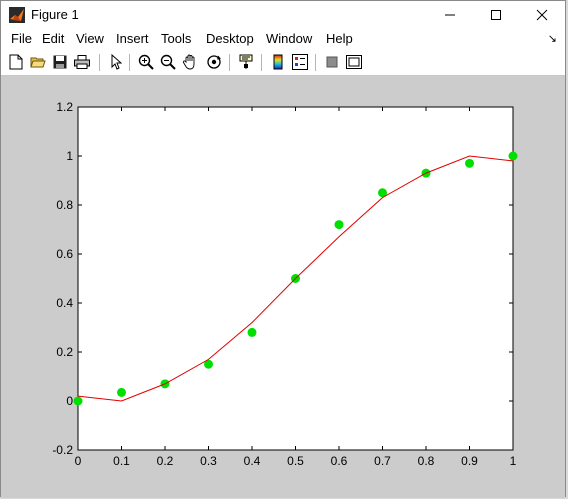 This screenshot has width=568, height=503. Describe the element at coordinates (295, 461) in the screenshot. I see `x-tick-label: 0.5` at that location.